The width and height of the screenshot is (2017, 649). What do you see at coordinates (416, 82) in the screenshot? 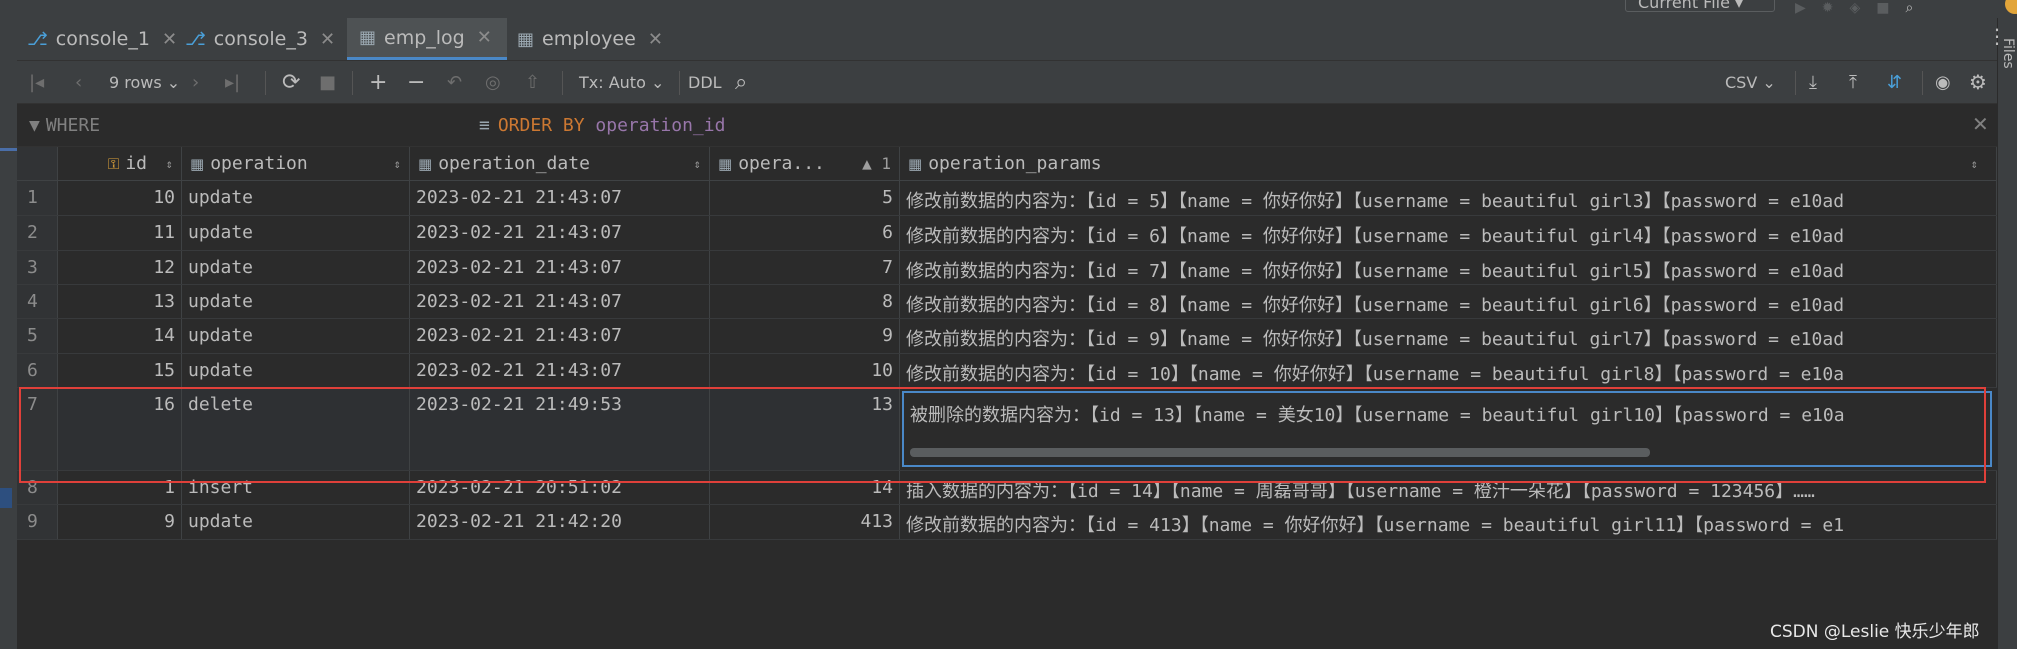
I see `delete-row-icon: −` at bounding box center [416, 82].